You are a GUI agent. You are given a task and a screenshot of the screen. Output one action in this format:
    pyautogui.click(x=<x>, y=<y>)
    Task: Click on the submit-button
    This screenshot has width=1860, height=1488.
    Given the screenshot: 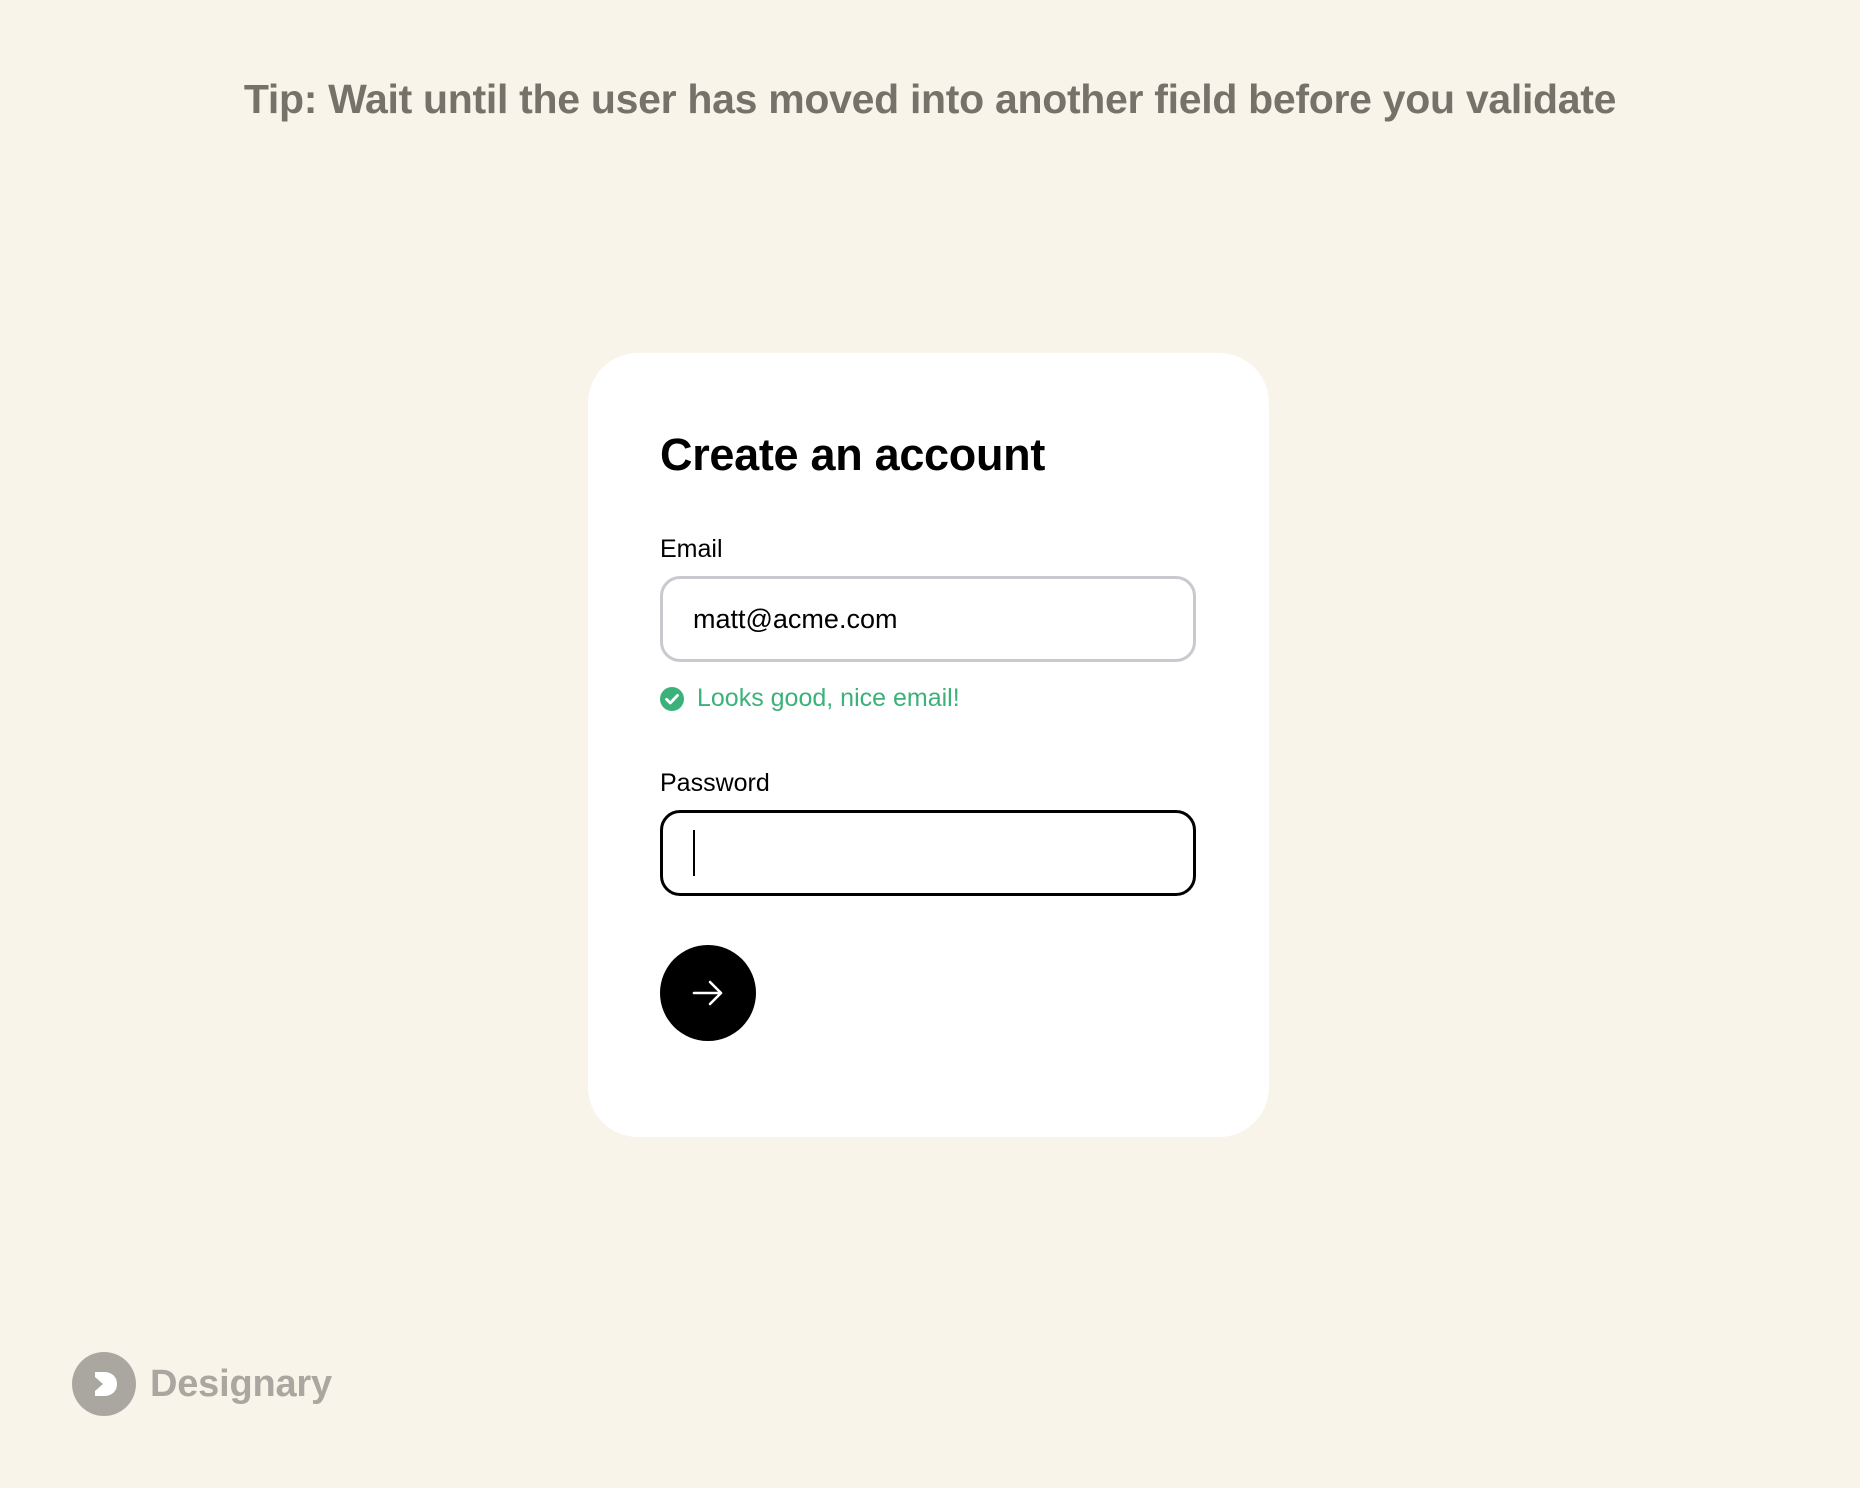 What is the action you would take?
    pyautogui.click(x=708, y=993)
    